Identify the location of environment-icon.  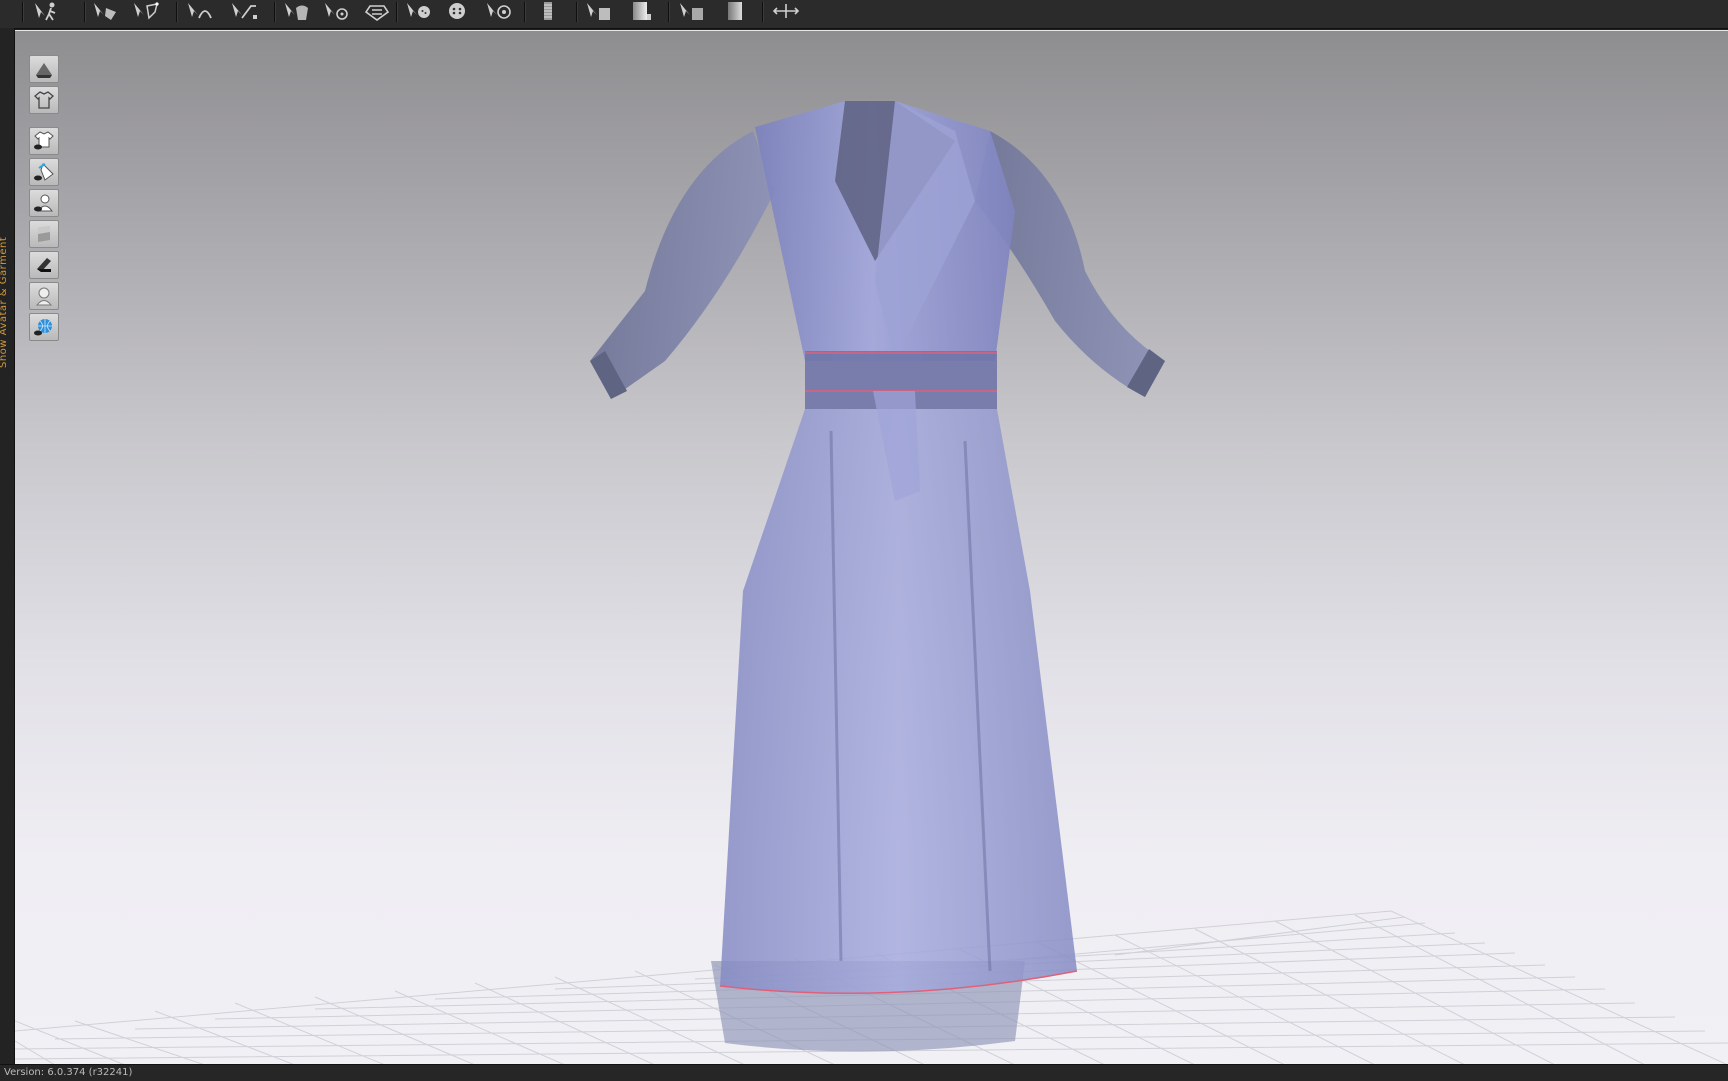
(44, 327).